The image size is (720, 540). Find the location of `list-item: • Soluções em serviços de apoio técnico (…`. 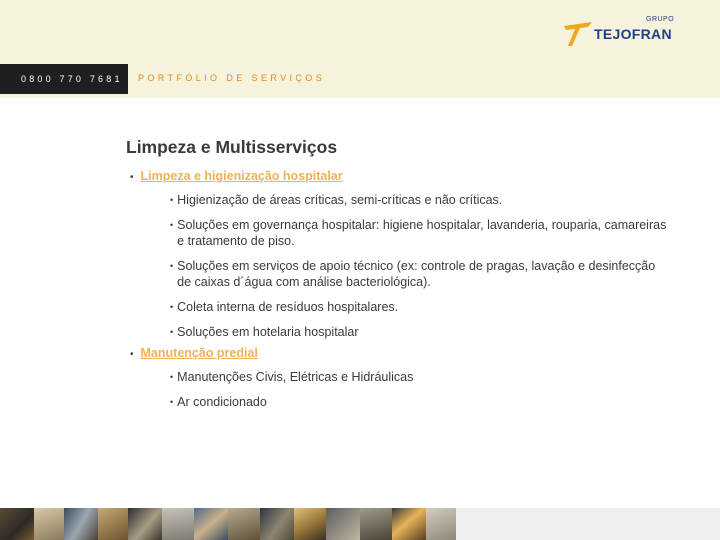

list-item: • Soluções em serviços de apoio técnico (… is located at coordinates (420, 274).